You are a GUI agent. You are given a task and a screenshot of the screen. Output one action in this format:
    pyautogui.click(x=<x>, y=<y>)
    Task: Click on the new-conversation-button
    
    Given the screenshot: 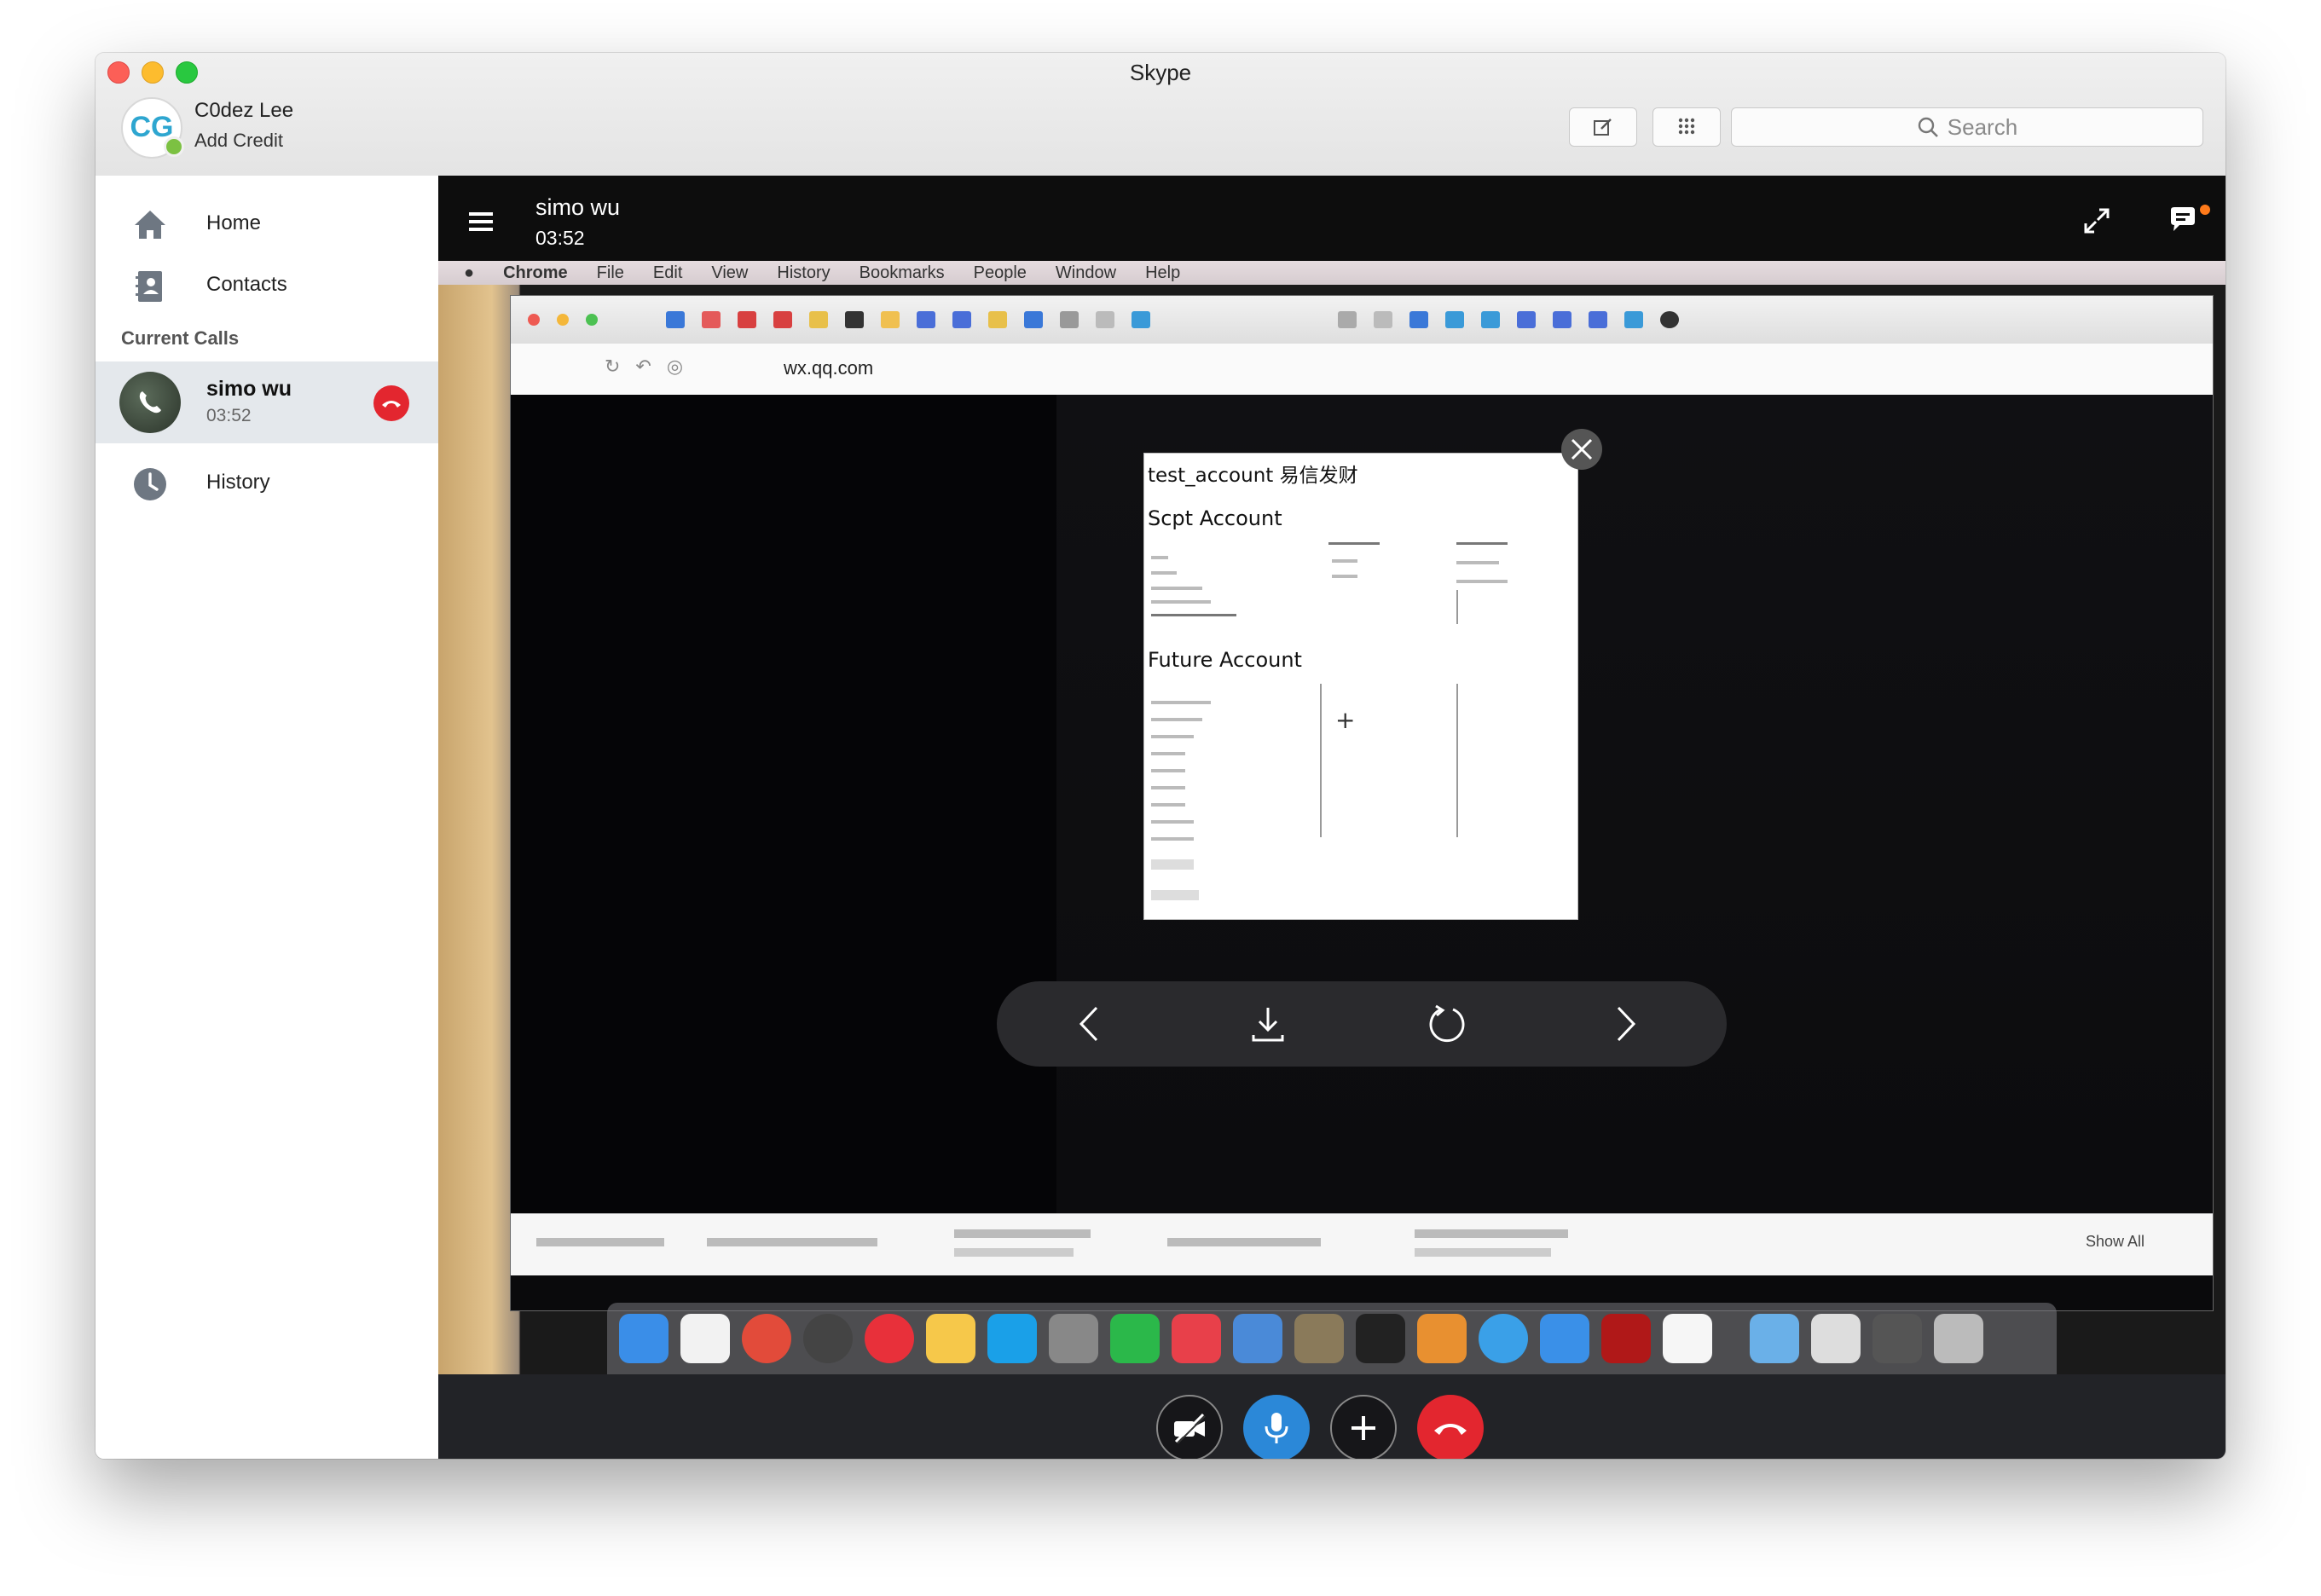 What is the action you would take?
    pyautogui.click(x=1603, y=127)
    